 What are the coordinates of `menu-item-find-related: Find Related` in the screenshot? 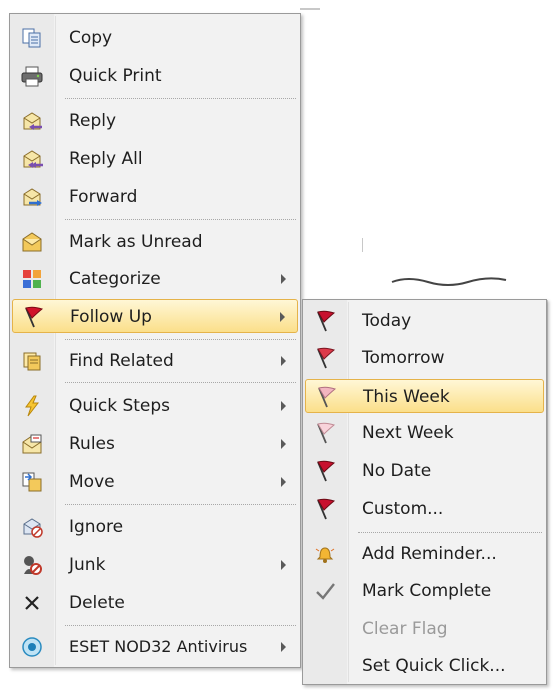 It's located at (155, 361).